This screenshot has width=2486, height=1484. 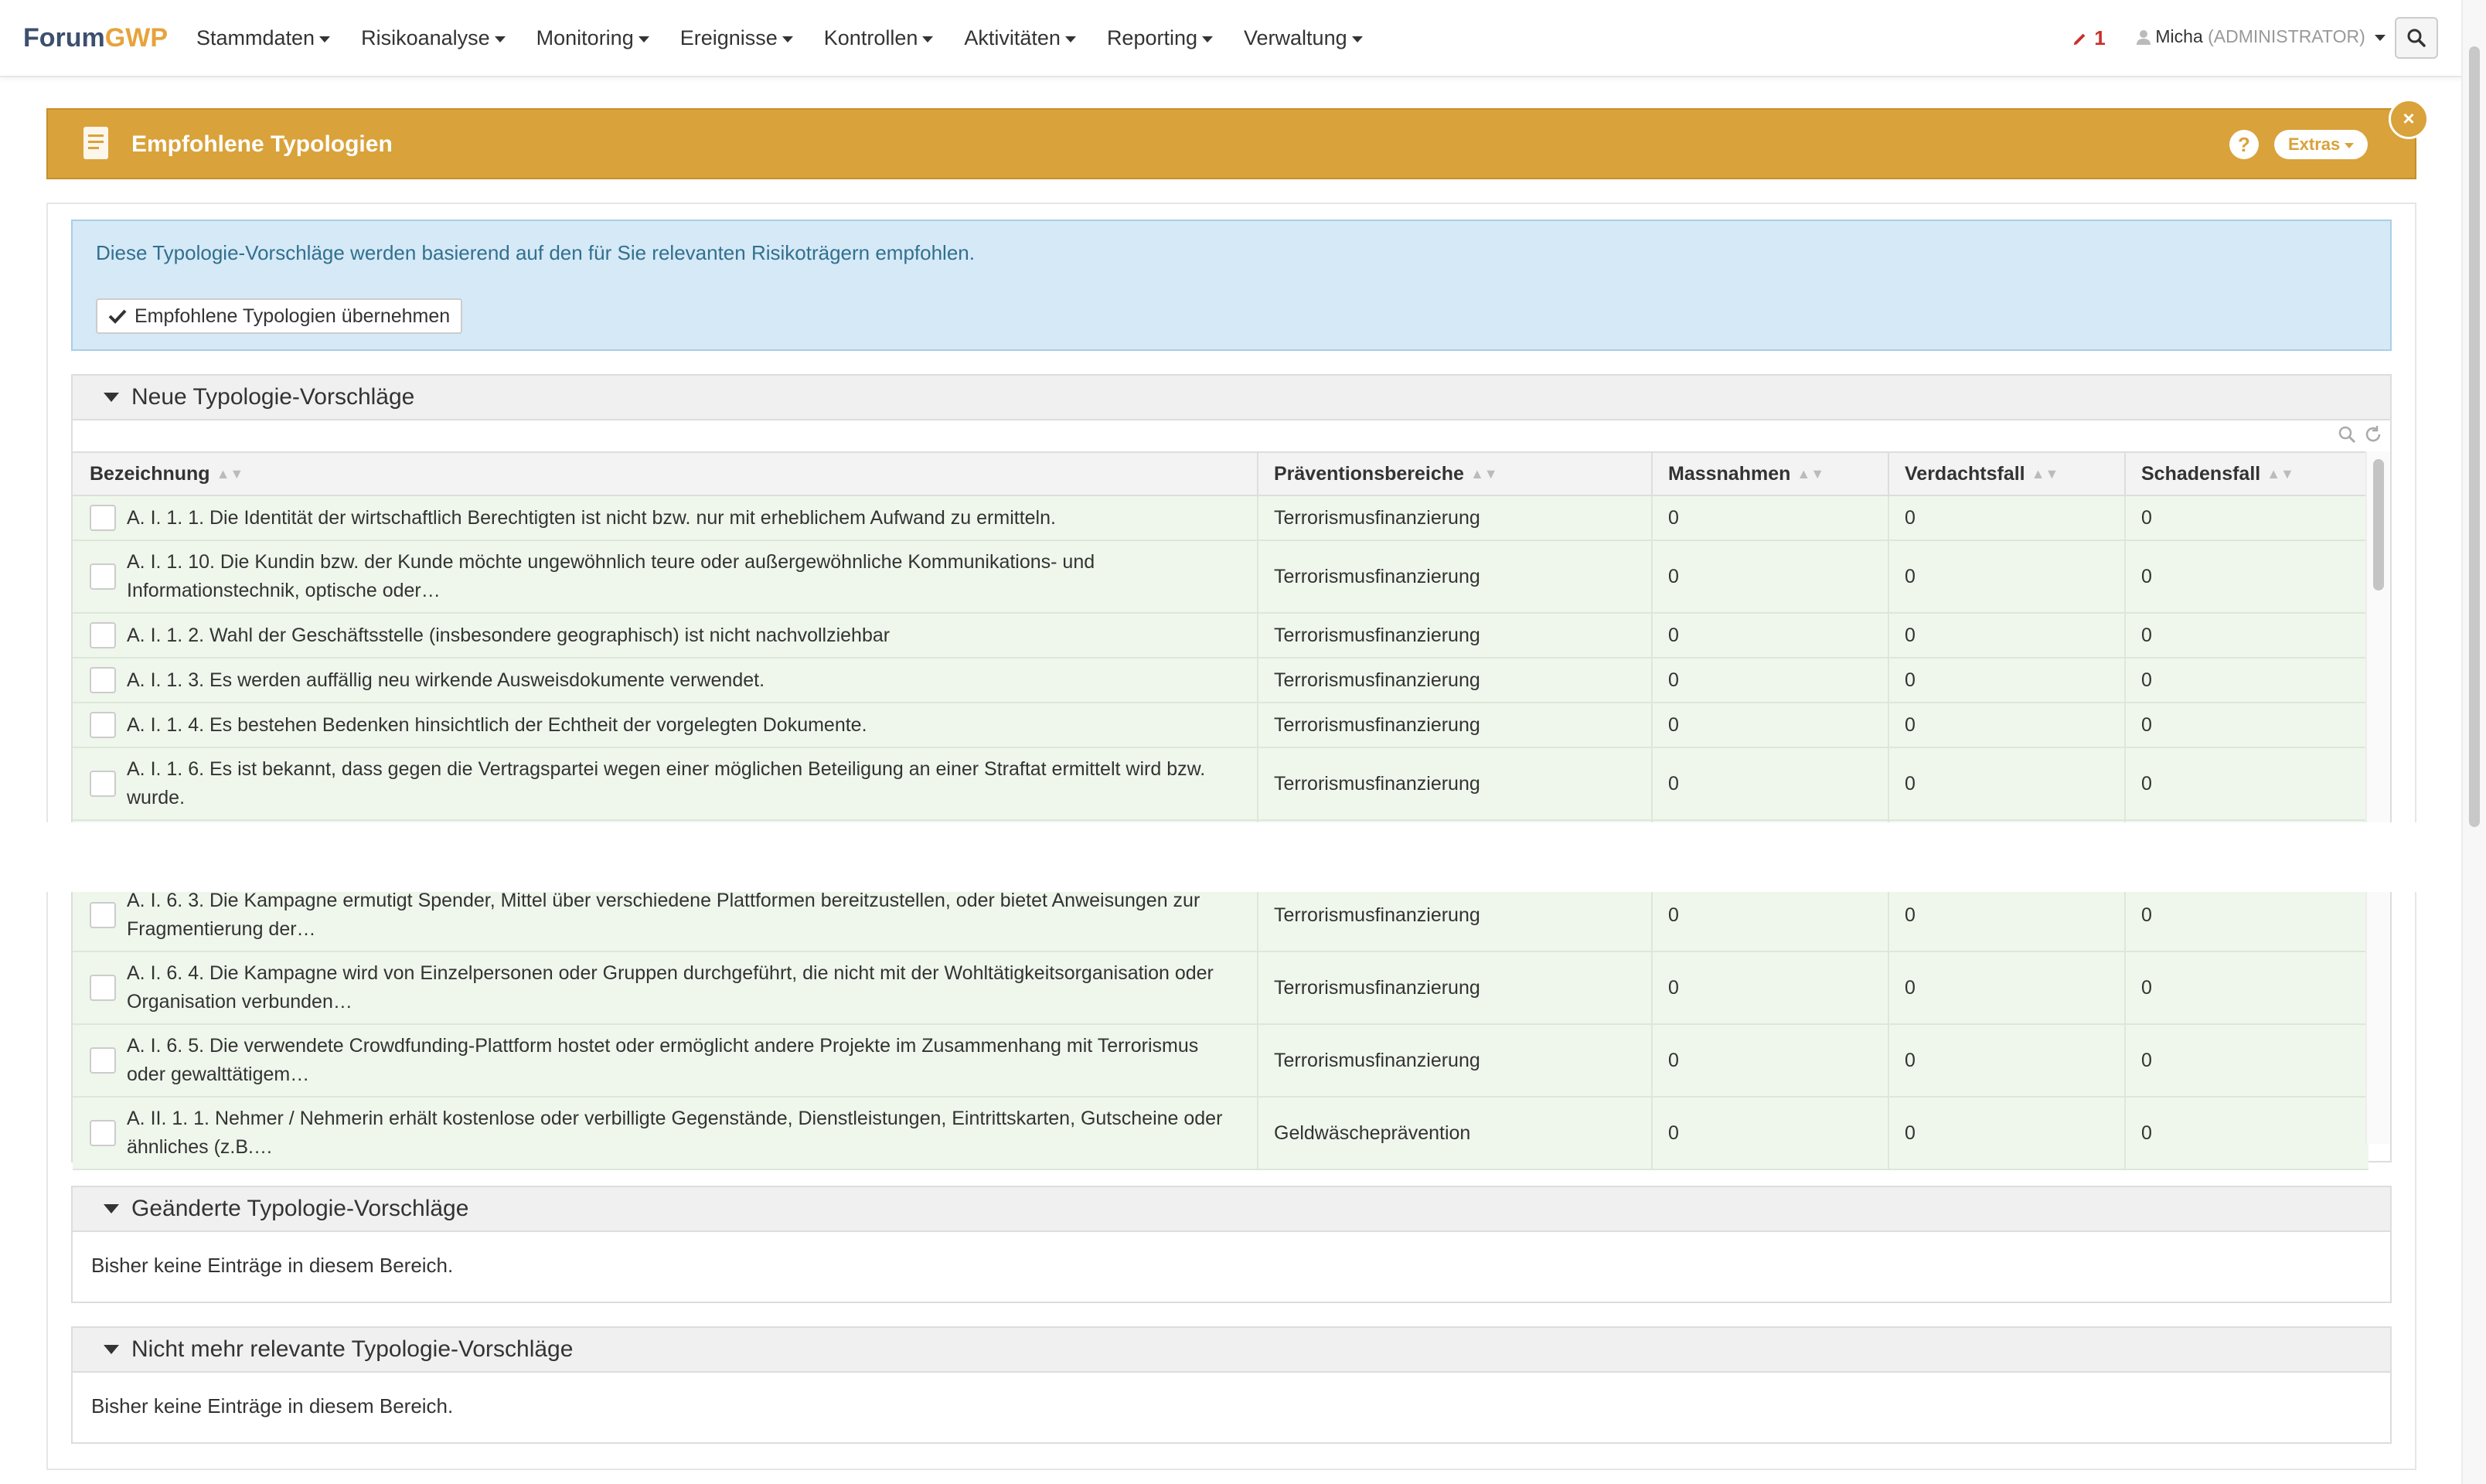 What do you see at coordinates (2244, 144) in the screenshot?
I see `help-button: ?` at bounding box center [2244, 144].